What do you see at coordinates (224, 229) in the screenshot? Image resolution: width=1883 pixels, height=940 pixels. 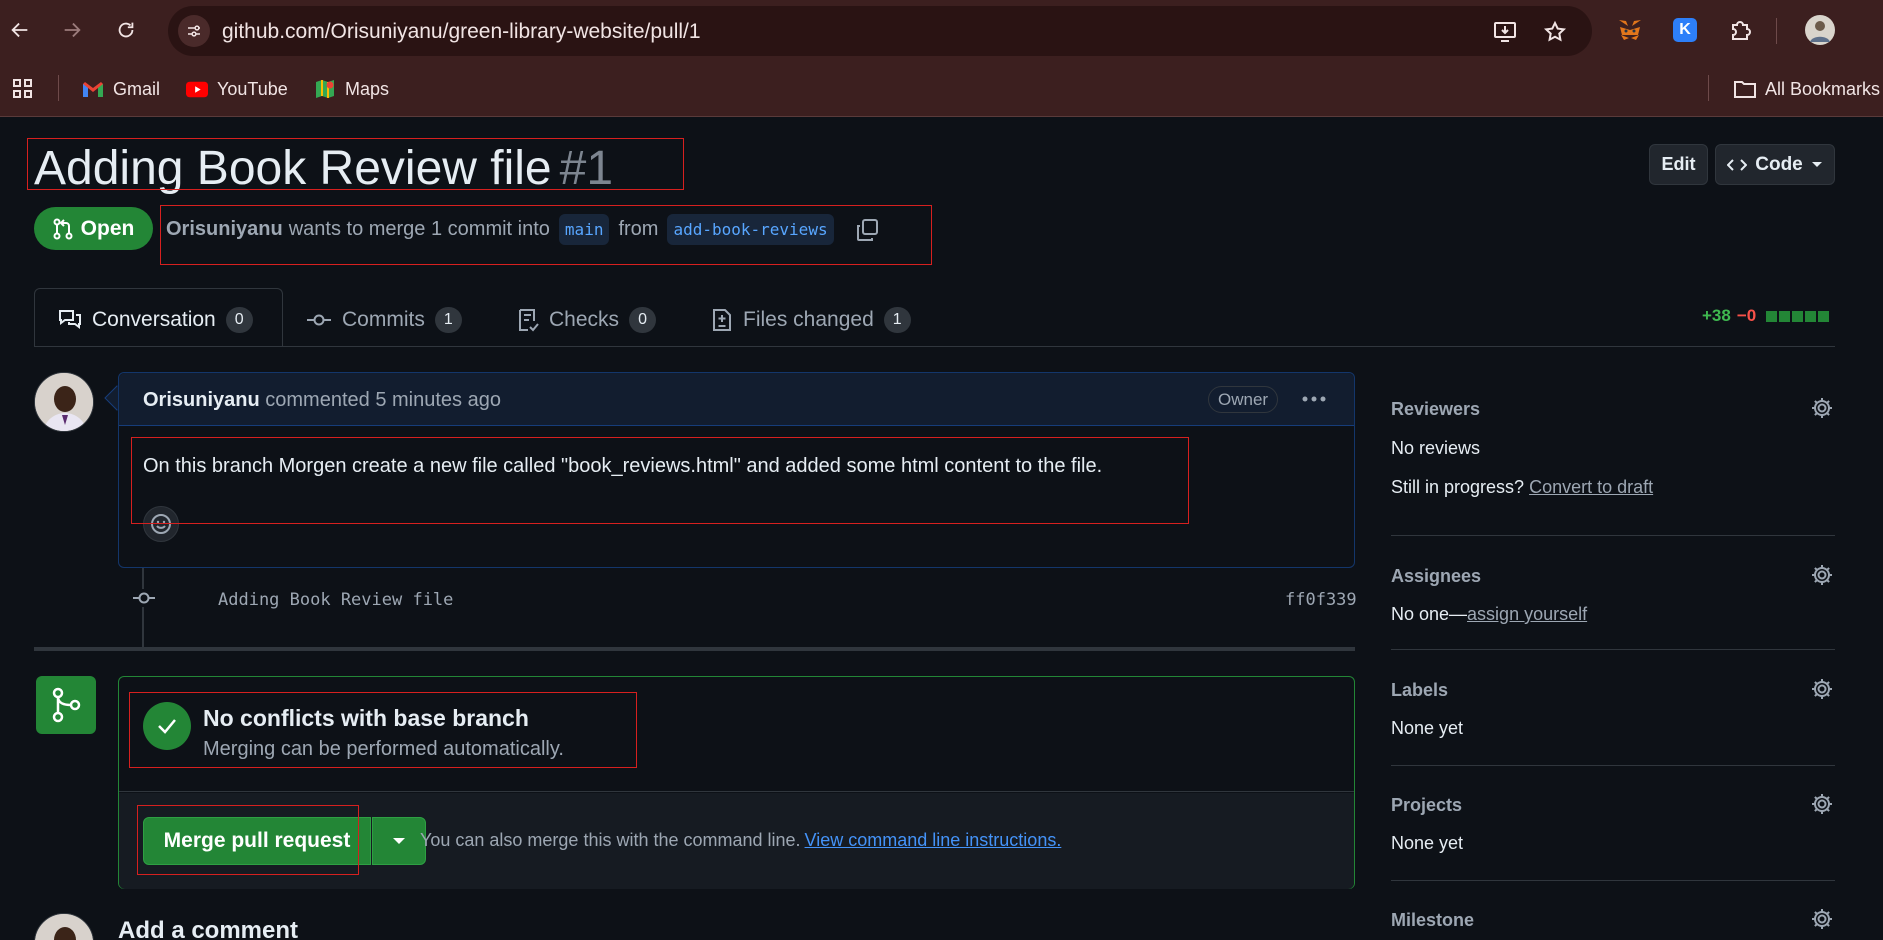 I see `pr-author-link: Orisuniyanu` at bounding box center [224, 229].